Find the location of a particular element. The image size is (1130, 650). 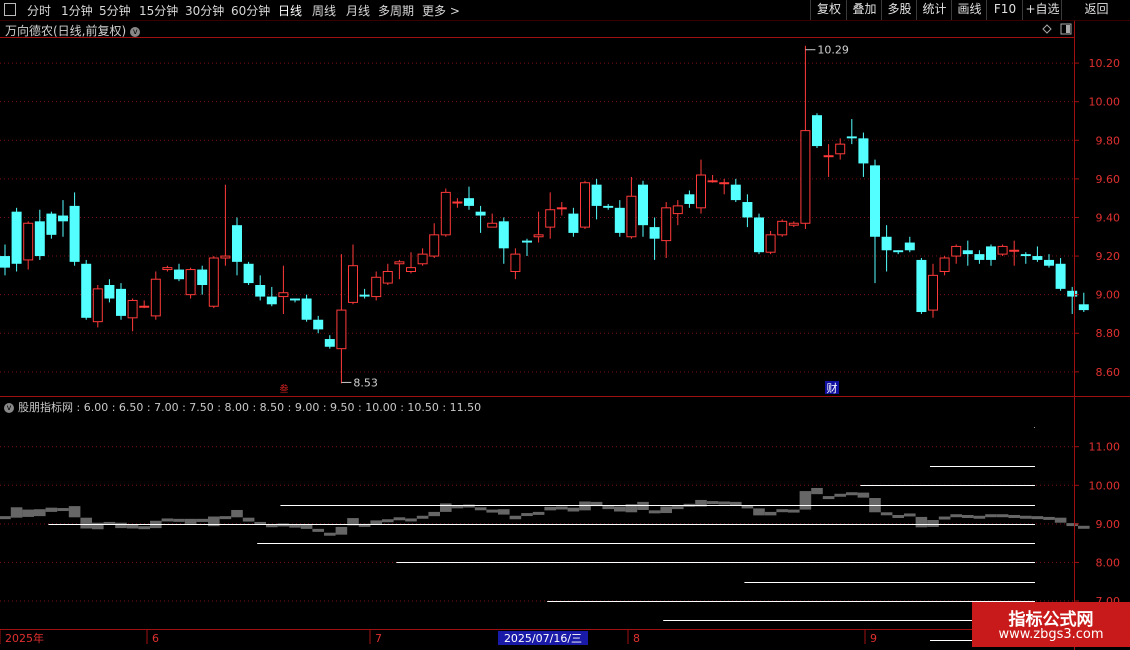

toolbar-button-6: +自选 is located at coordinates (1042, 10).